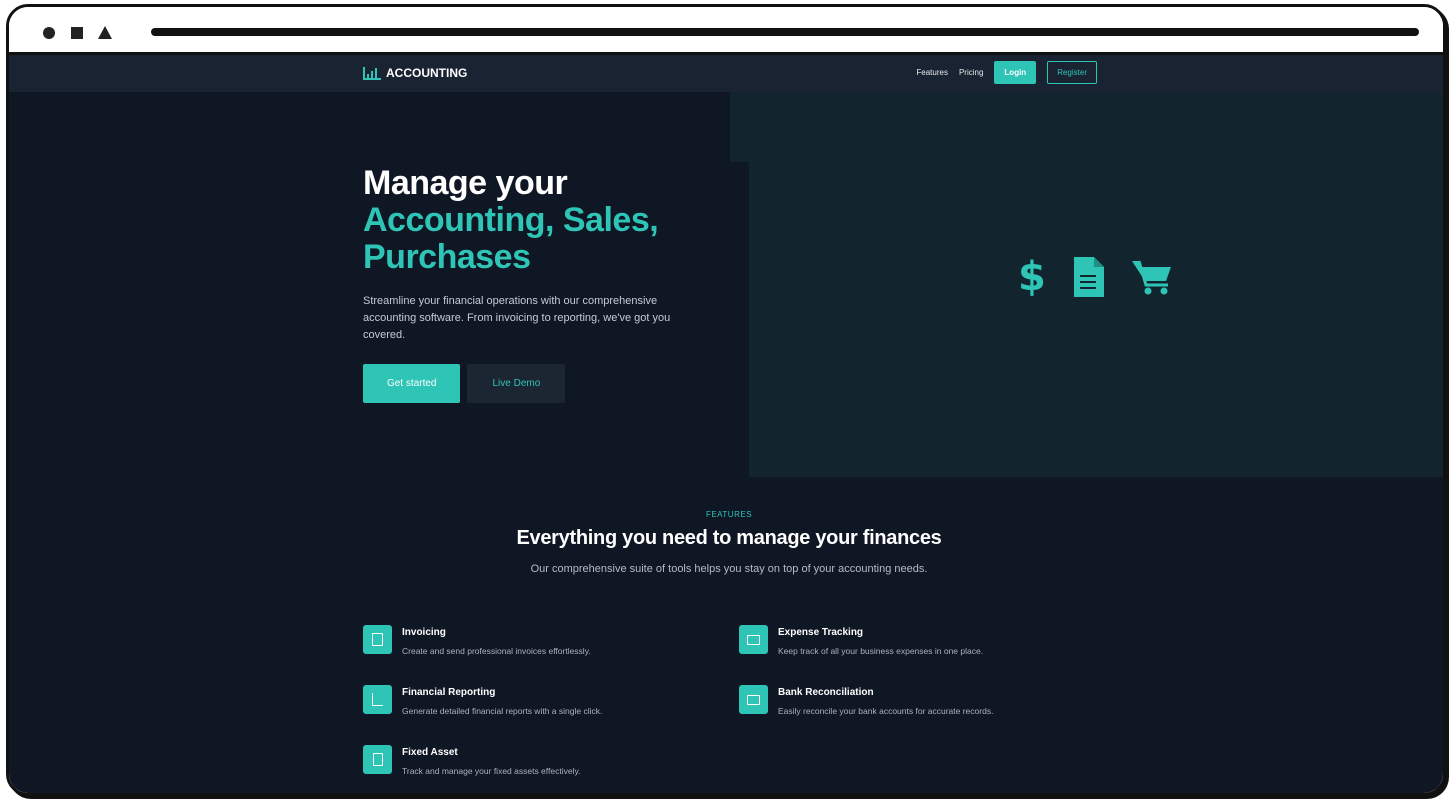  What do you see at coordinates (753, 699) in the screenshot?
I see `bank-card-icon` at bounding box center [753, 699].